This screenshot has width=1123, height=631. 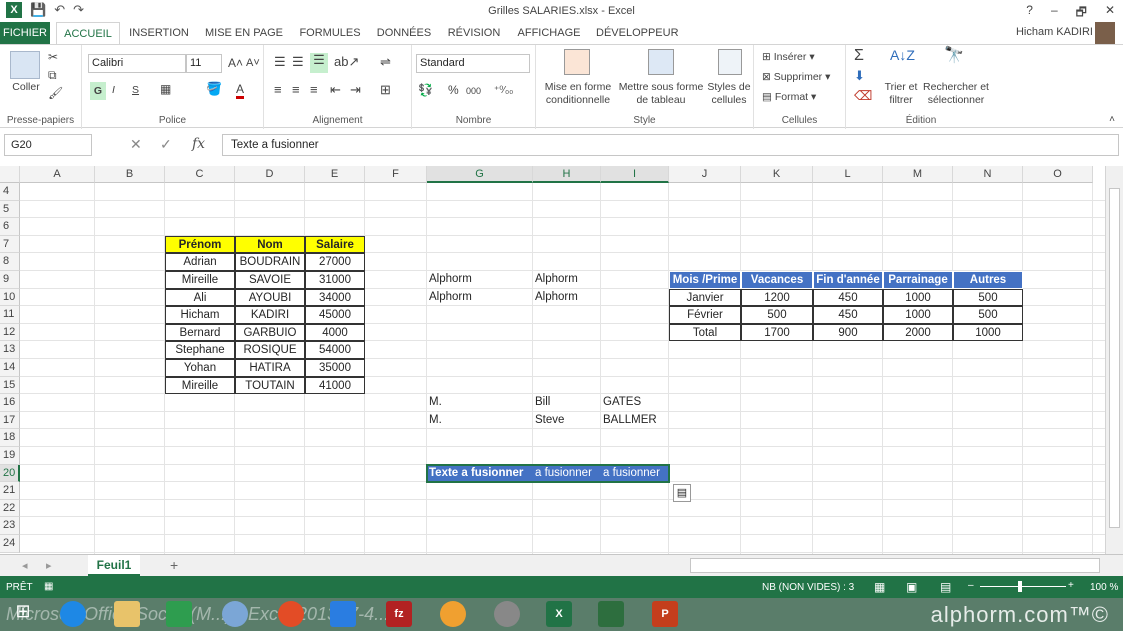 What do you see at coordinates (1105, 33) in the screenshot?
I see `avatar` at bounding box center [1105, 33].